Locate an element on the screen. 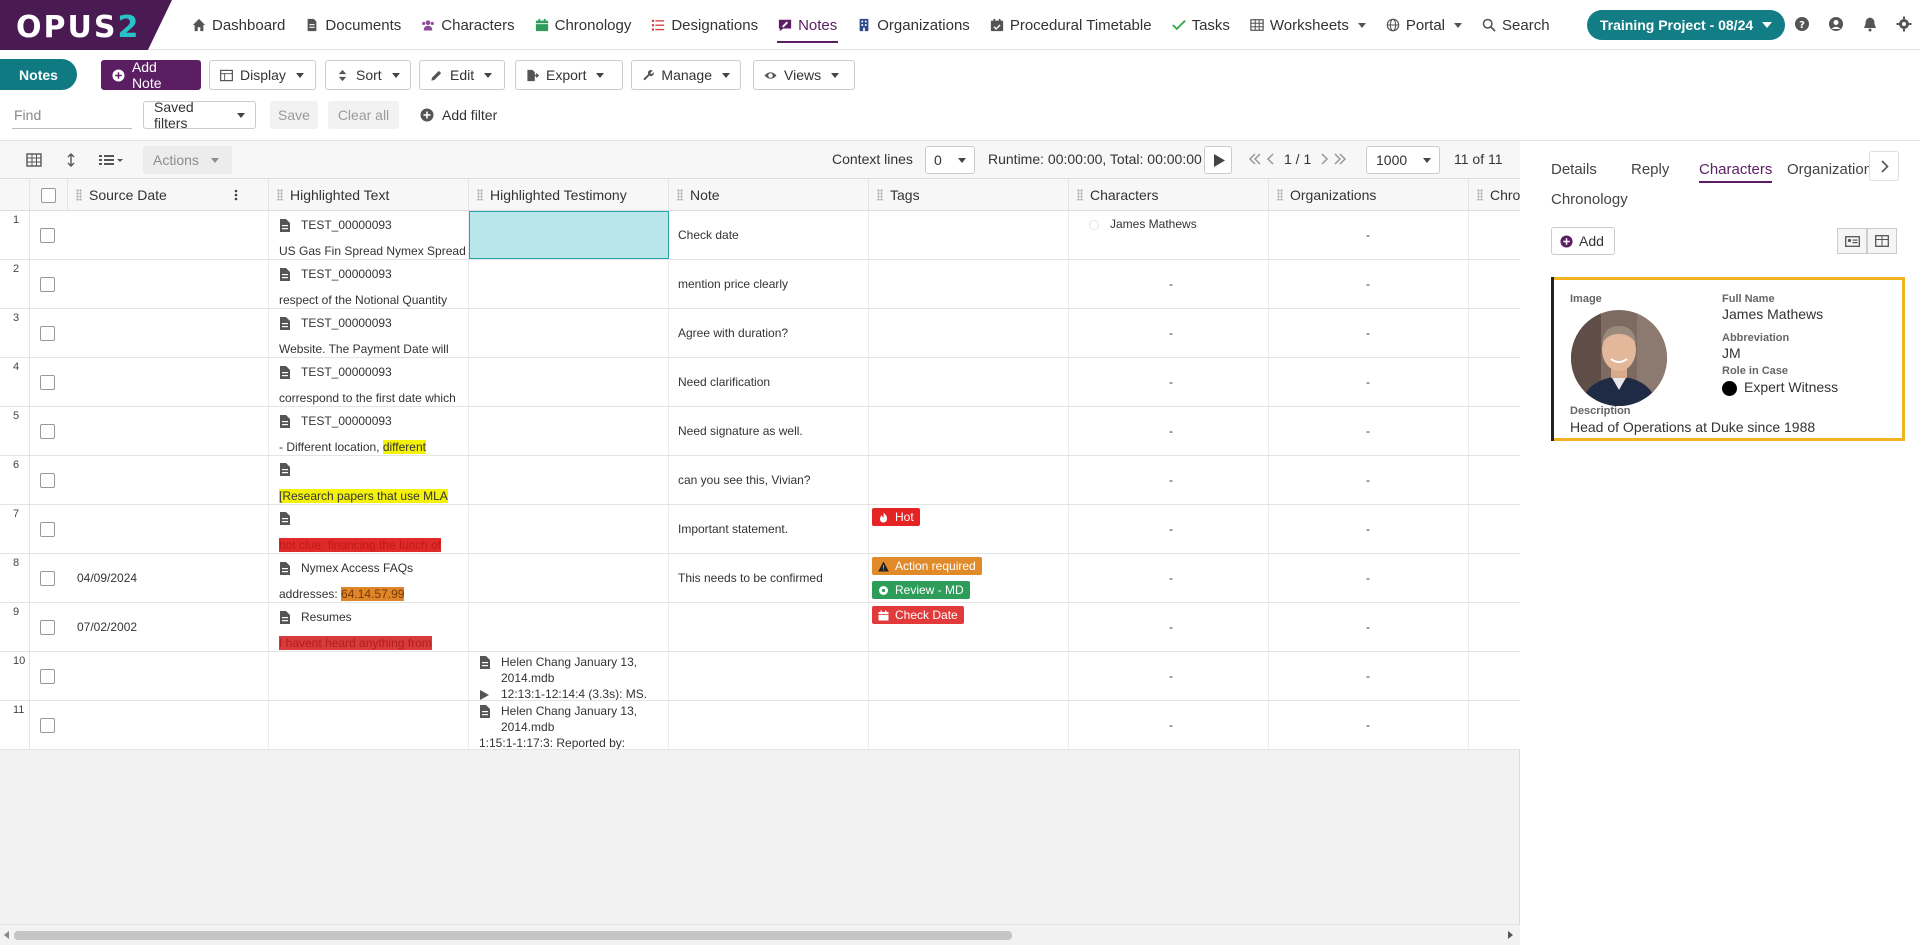 The width and height of the screenshot is (1920, 945). manage-dropdown: Manage is located at coordinates (686, 75).